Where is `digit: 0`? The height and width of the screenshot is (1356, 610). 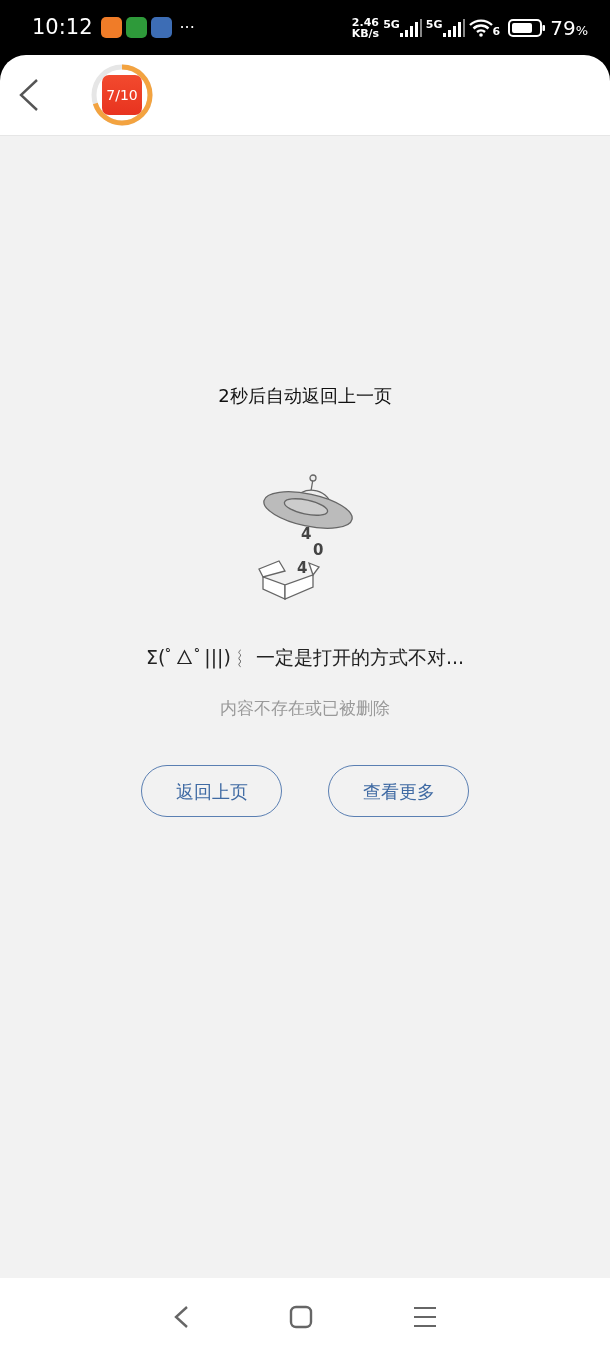
digit: 0 is located at coordinates (318, 550).